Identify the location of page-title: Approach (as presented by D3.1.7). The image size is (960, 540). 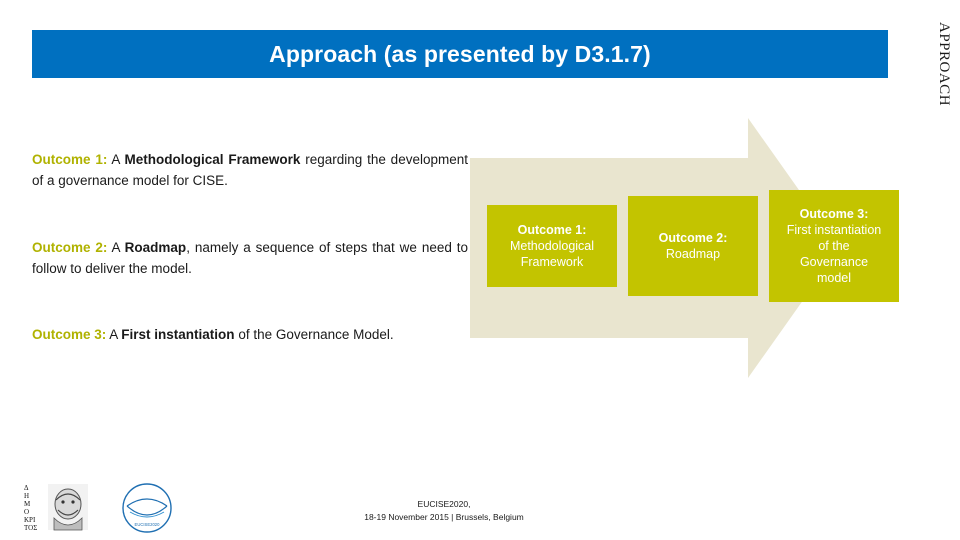
(460, 53).